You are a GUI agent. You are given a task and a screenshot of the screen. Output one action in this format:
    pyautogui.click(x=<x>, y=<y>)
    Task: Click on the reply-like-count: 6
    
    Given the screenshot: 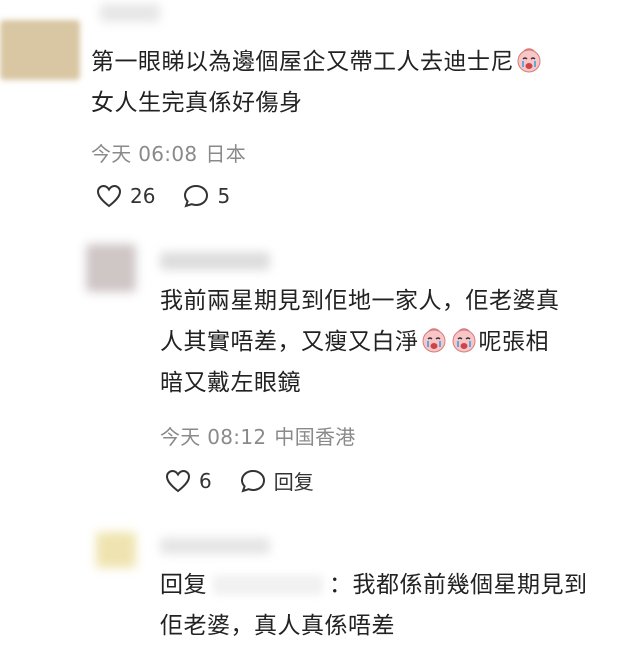 What is the action you would take?
    pyautogui.click(x=205, y=480)
    